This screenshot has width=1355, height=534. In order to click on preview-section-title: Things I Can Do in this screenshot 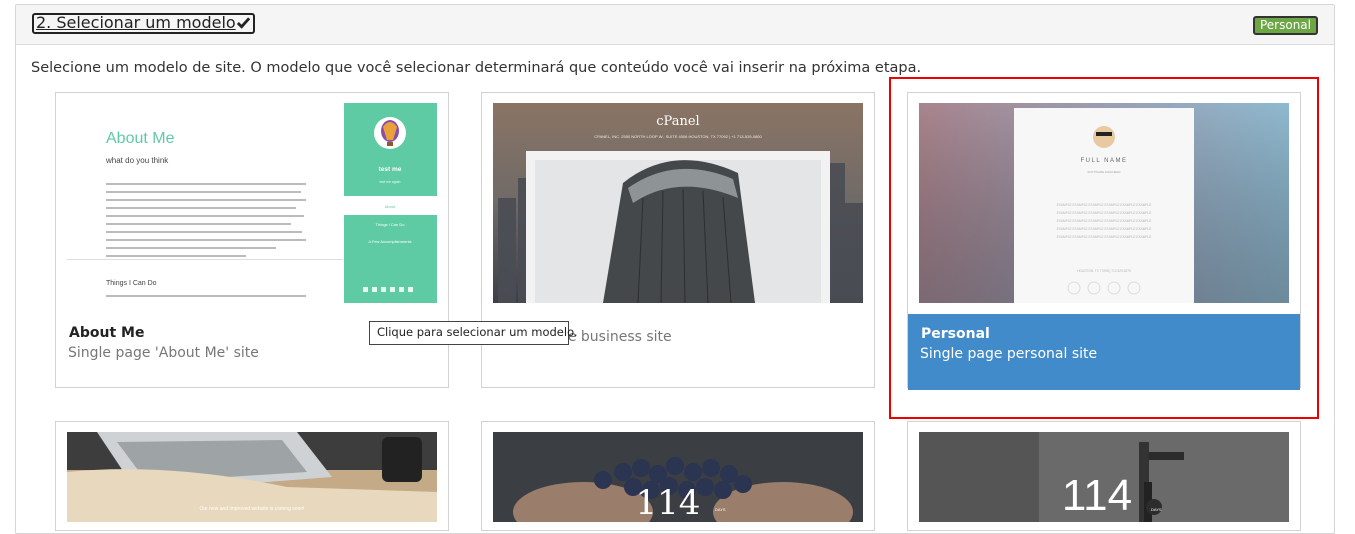, I will do `click(131, 283)`.